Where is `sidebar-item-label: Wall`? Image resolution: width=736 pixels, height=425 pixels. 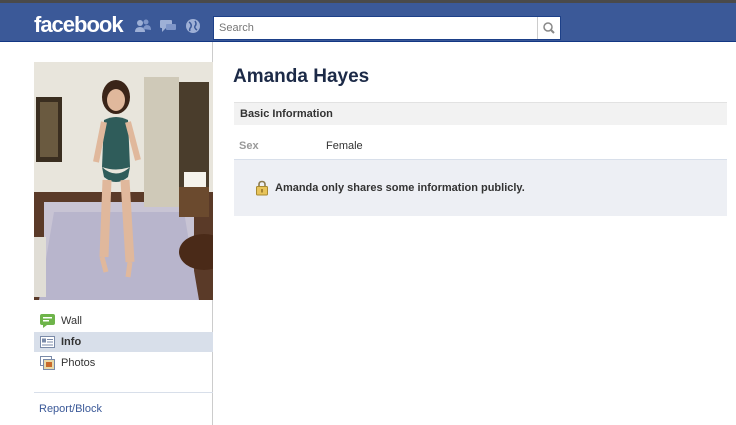
sidebar-item-label: Wall is located at coordinates (71, 321).